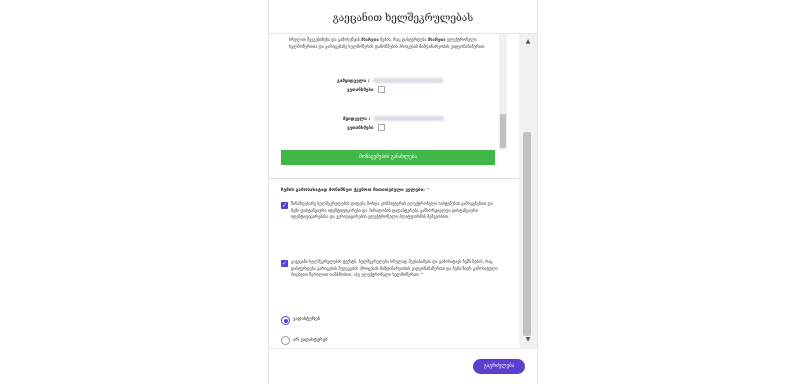 The width and height of the screenshot is (804, 384). What do you see at coordinates (381, 89) in the screenshot?
I see `seller-agree-checkbox` at bounding box center [381, 89].